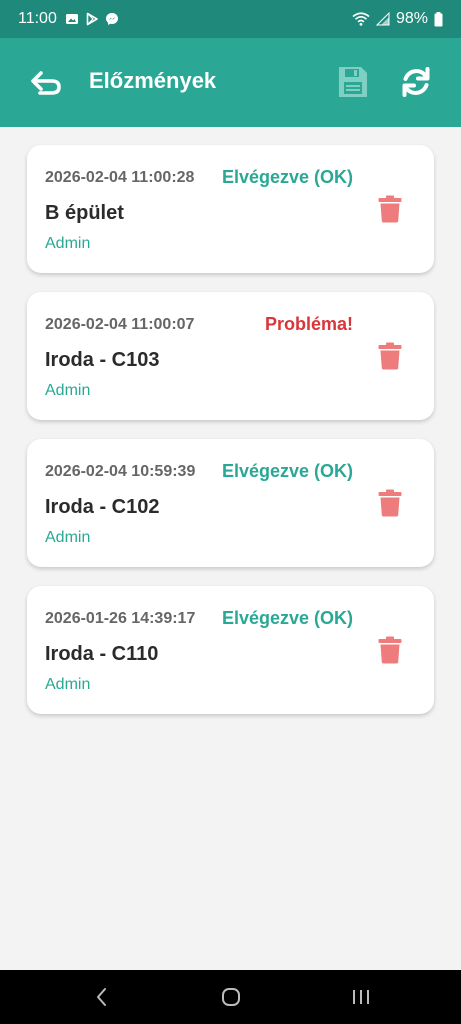  I want to click on status-left: 11:00, so click(68, 19).